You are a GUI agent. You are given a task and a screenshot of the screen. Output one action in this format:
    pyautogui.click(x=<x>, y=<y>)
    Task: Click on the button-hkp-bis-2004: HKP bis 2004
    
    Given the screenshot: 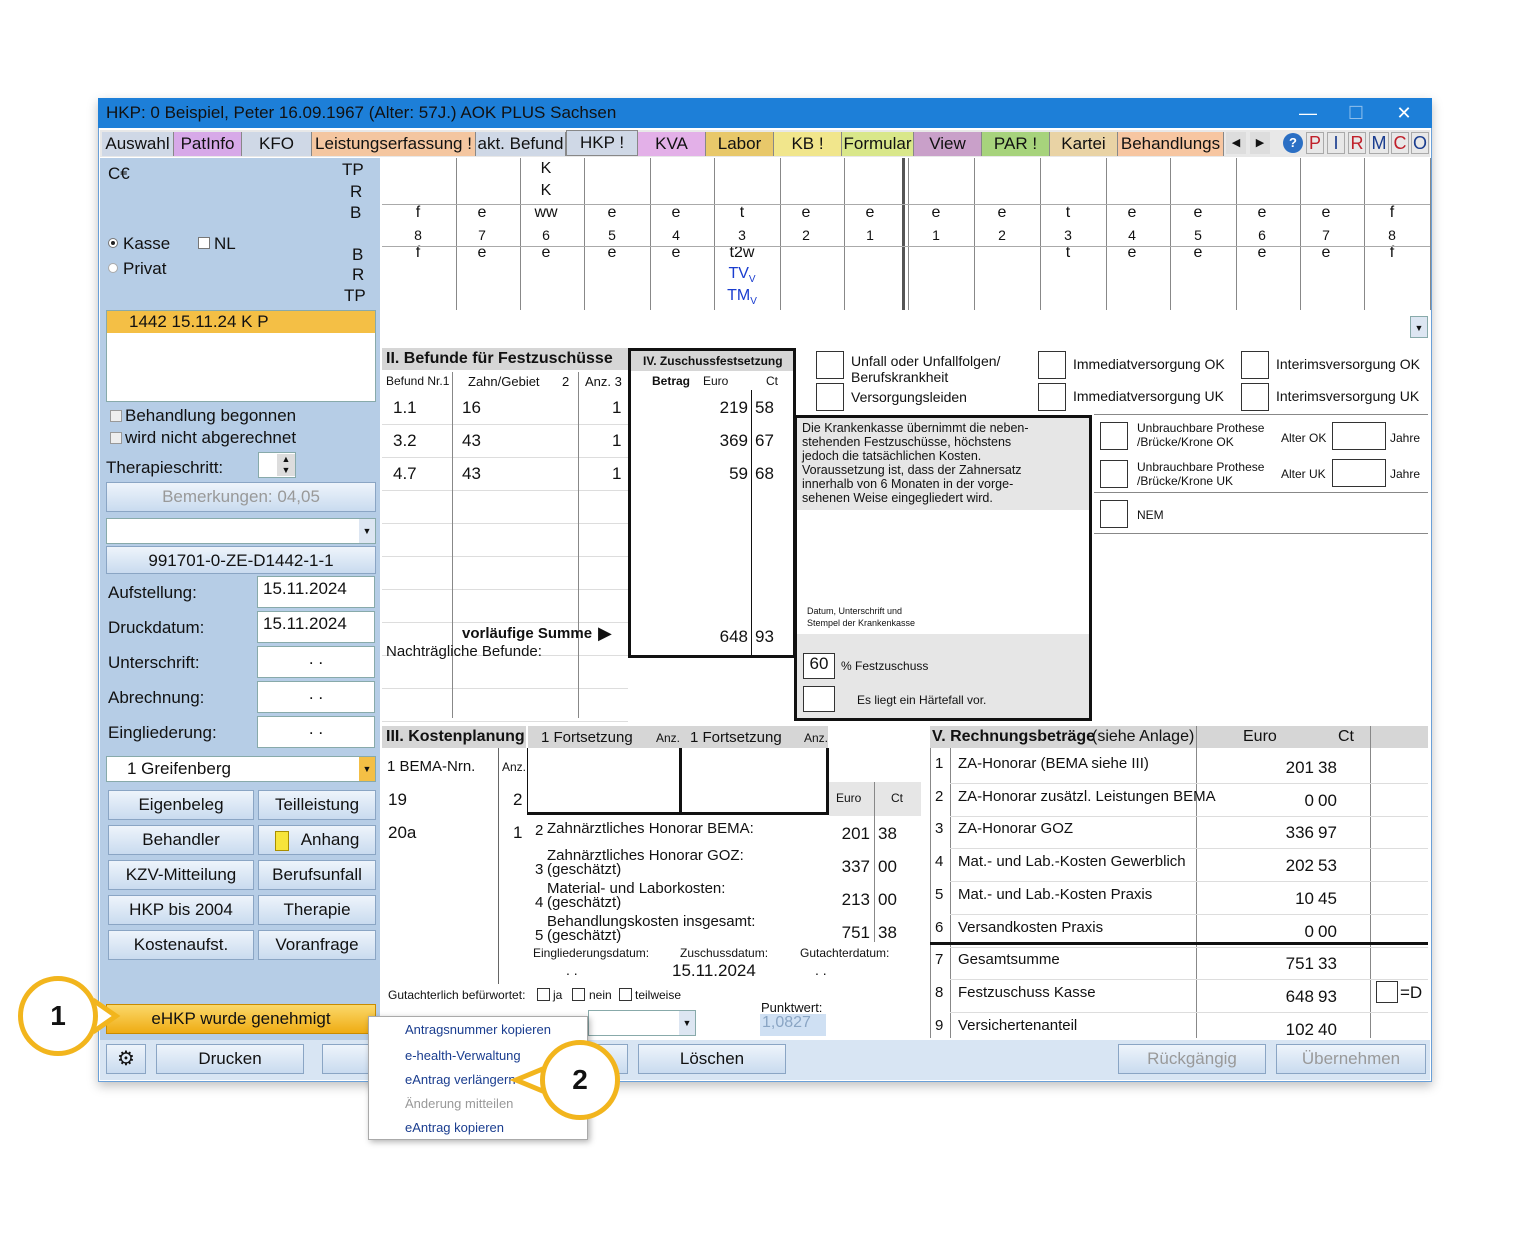 What is the action you would take?
    pyautogui.click(x=181, y=910)
    